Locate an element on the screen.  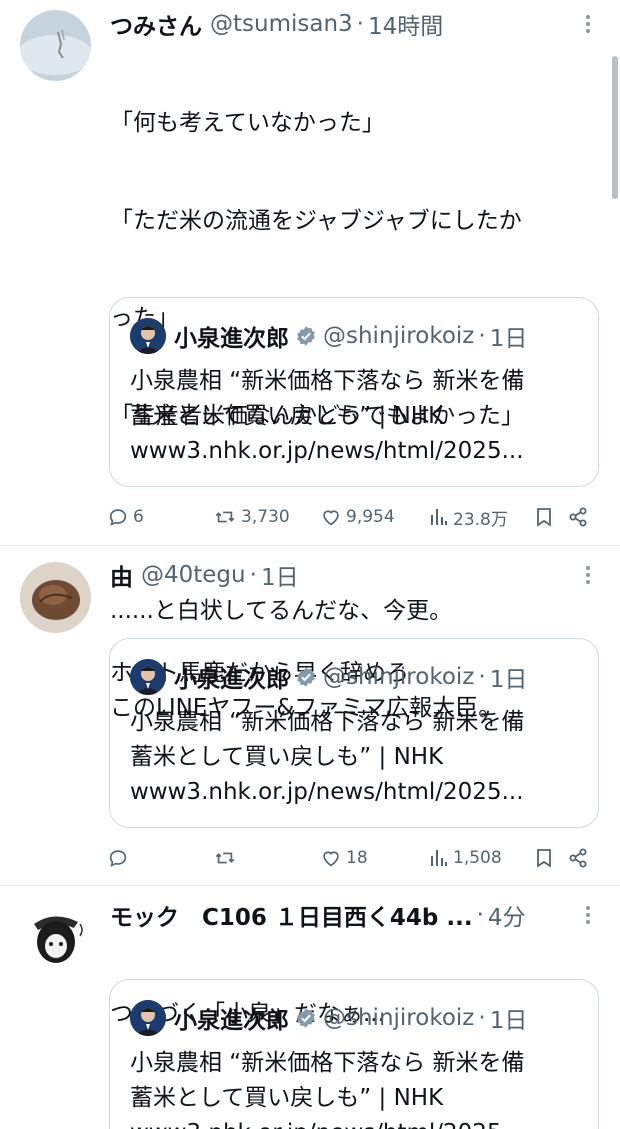
tweet-actions: 18 1,508 is located at coordinates (349, 858).